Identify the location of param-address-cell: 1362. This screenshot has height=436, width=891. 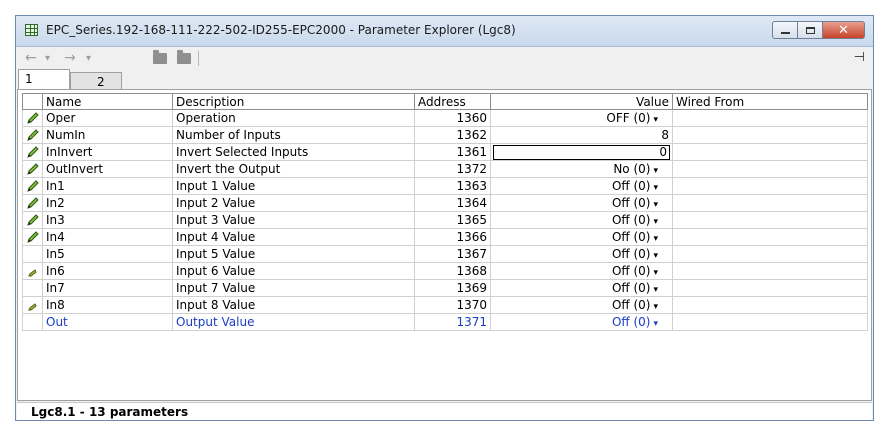
(452, 135).